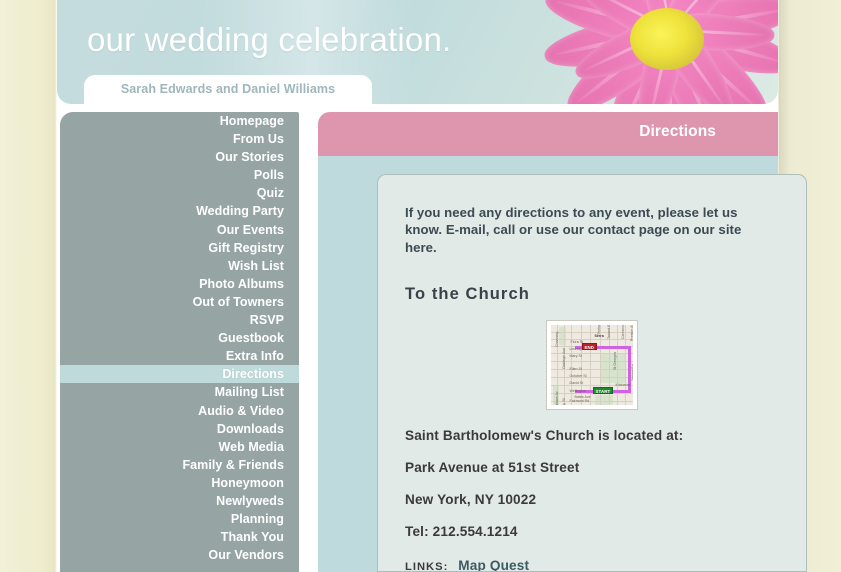 The image size is (841, 572). Describe the element at coordinates (179, 429) in the screenshot. I see `sidebar-item-downloads: Downloads` at that location.